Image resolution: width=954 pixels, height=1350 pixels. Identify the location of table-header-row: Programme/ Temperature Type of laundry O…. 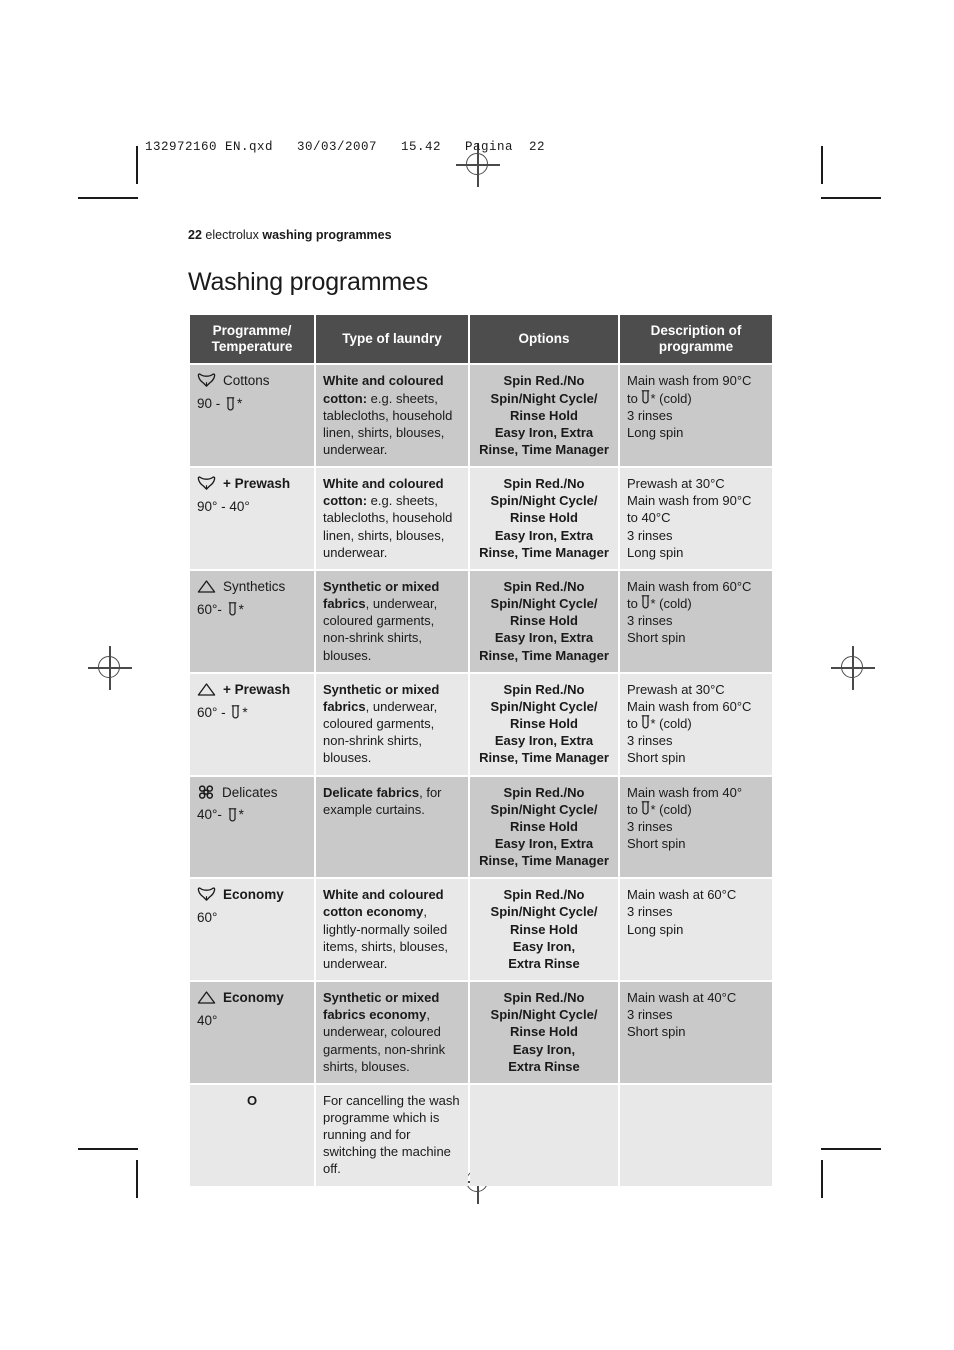
(481, 339).